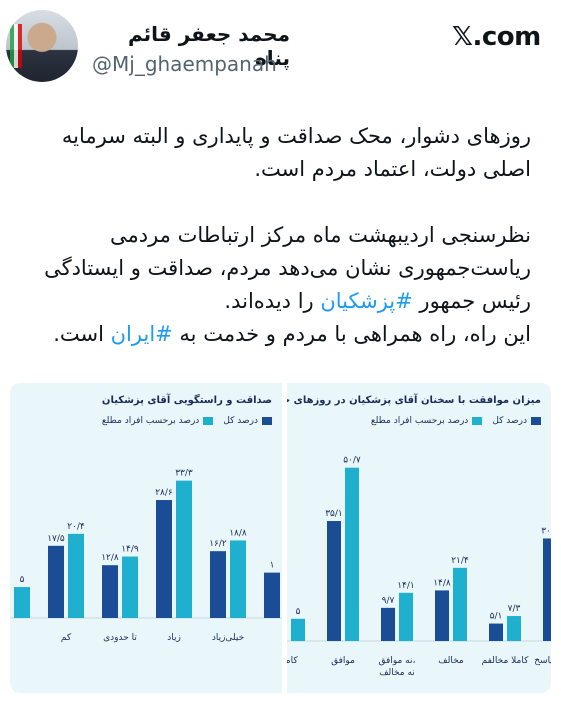 The image size is (561, 720). What do you see at coordinates (406, 586) in the screenshot?
I see `bar-value-label: ۱۴/۱` at bounding box center [406, 586].